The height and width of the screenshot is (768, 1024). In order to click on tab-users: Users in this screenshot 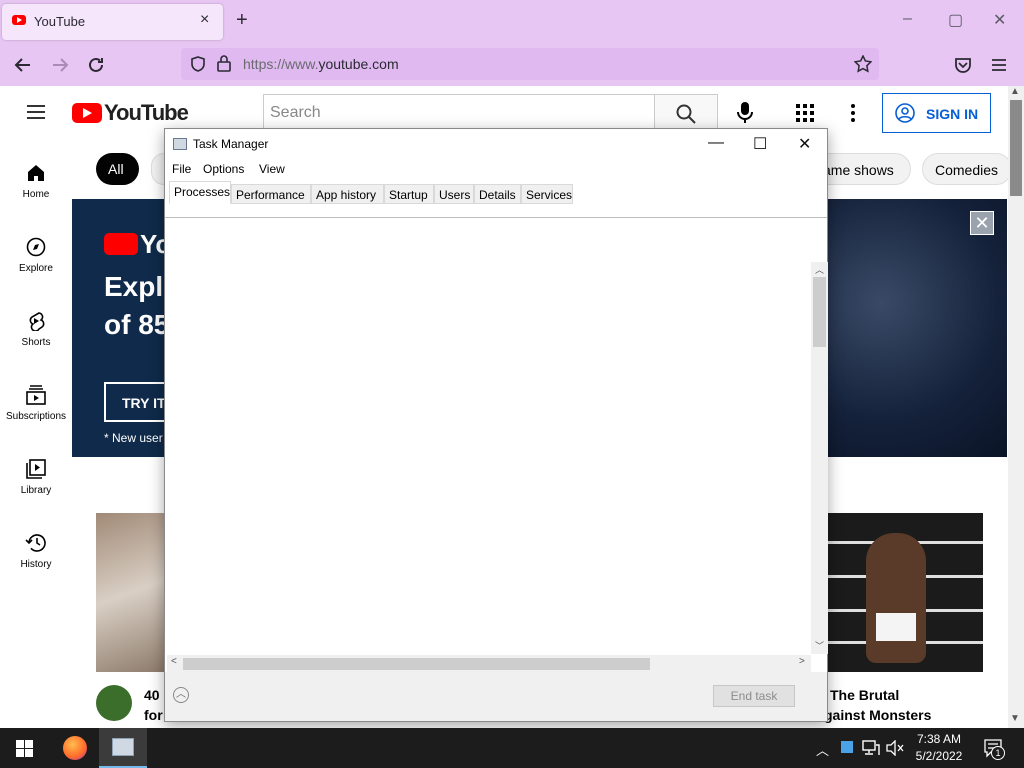, I will do `click(454, 194)`.